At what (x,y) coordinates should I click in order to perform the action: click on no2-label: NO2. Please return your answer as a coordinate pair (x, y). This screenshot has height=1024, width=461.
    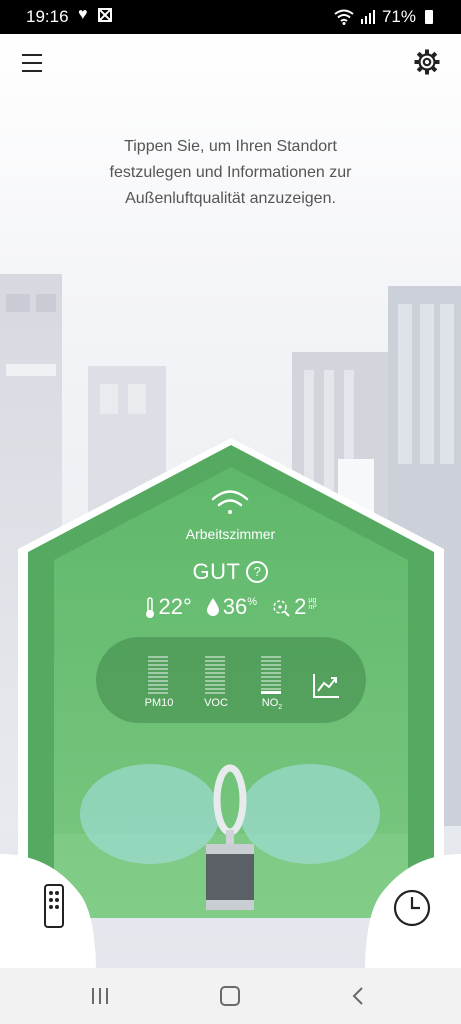
    Looking at the image, I should click on (272, 704).